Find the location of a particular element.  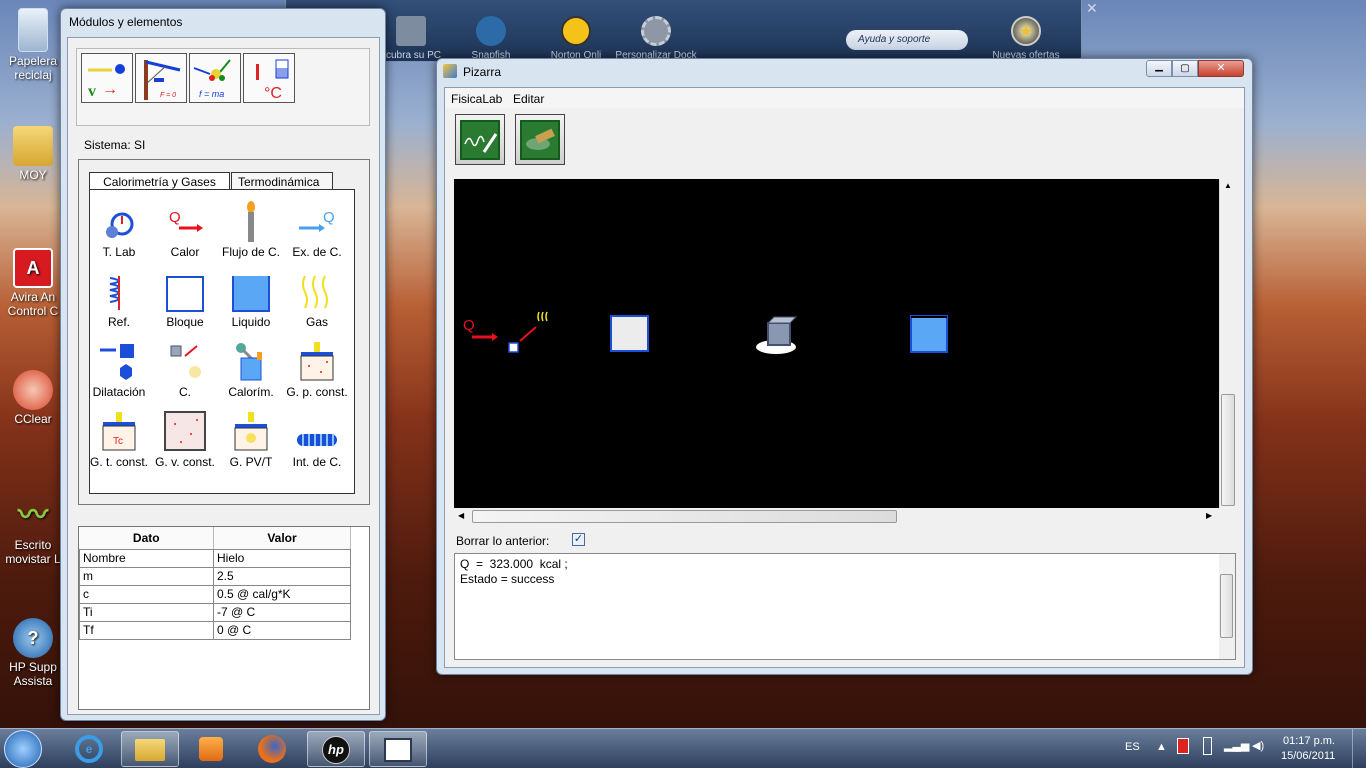

tool-dilatacion: Dilatación is located at coordinates (119, 368).